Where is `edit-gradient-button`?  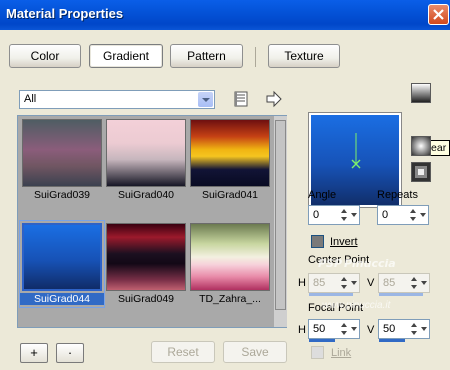
edit-gradient-button is located at coordinates (241, 99).